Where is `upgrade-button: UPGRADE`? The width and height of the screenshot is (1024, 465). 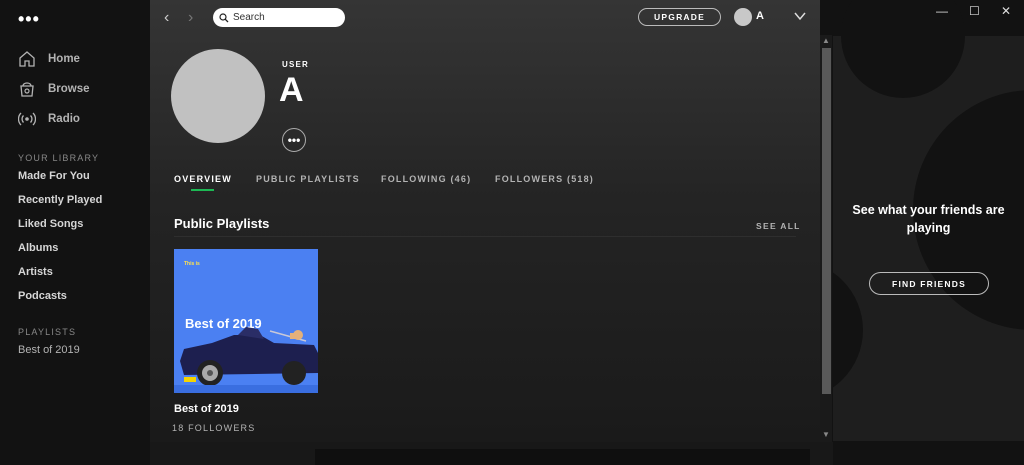 upgrade-button: UPGRADE is located at coordinates (679, 17).